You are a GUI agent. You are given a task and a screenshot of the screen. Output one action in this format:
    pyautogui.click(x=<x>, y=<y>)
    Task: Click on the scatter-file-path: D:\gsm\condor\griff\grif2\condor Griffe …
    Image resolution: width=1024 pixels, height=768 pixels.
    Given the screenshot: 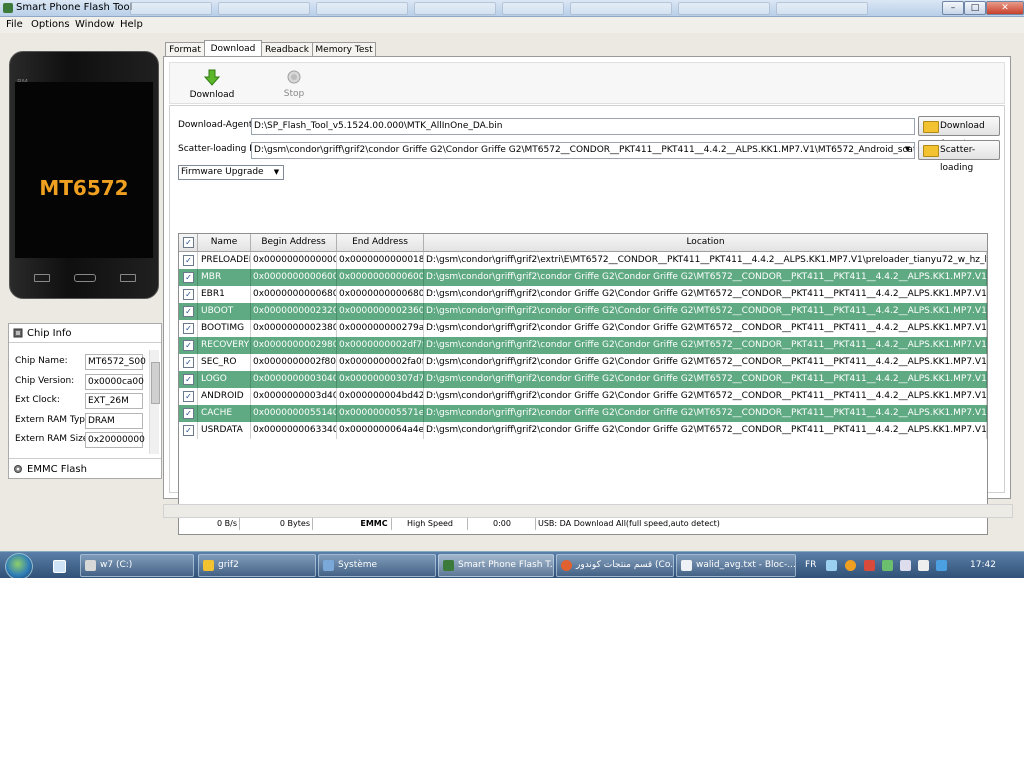 What is the action you would take?
    pyautogui.click(x=583, y=150)
    